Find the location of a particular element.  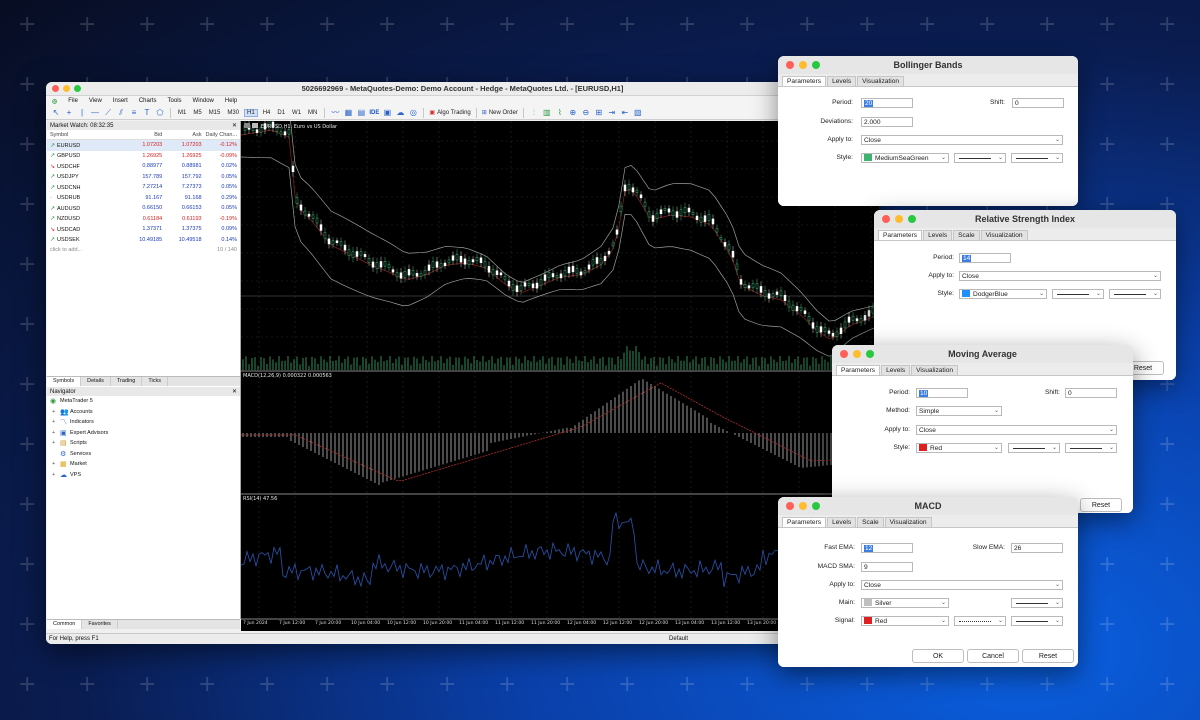

macd-slow-input: 26 is located at coordinates (1037, 548).